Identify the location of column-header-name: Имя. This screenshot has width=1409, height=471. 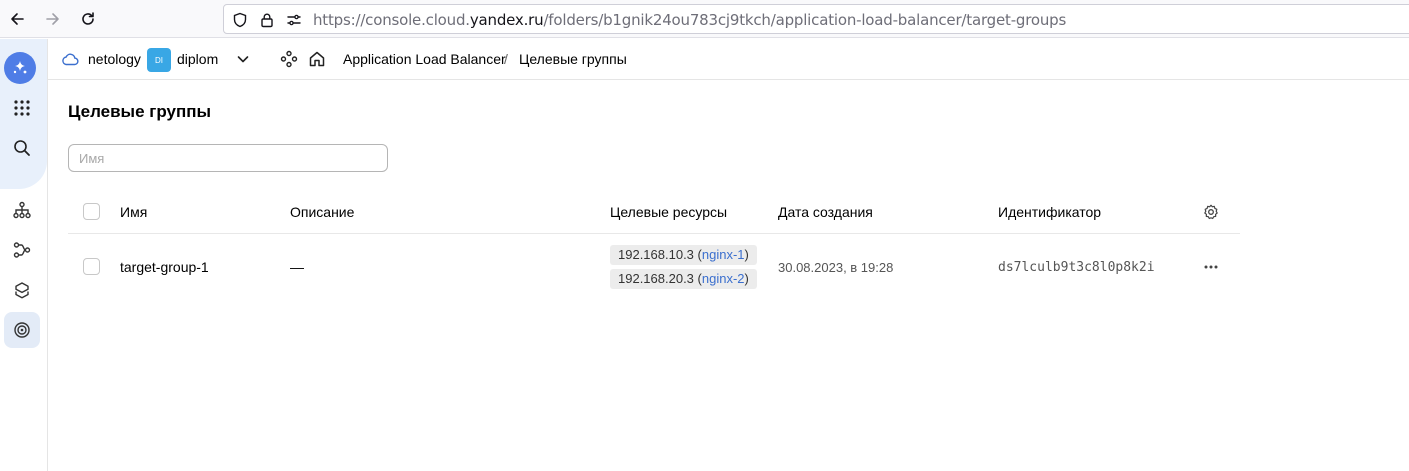
(133, 212).